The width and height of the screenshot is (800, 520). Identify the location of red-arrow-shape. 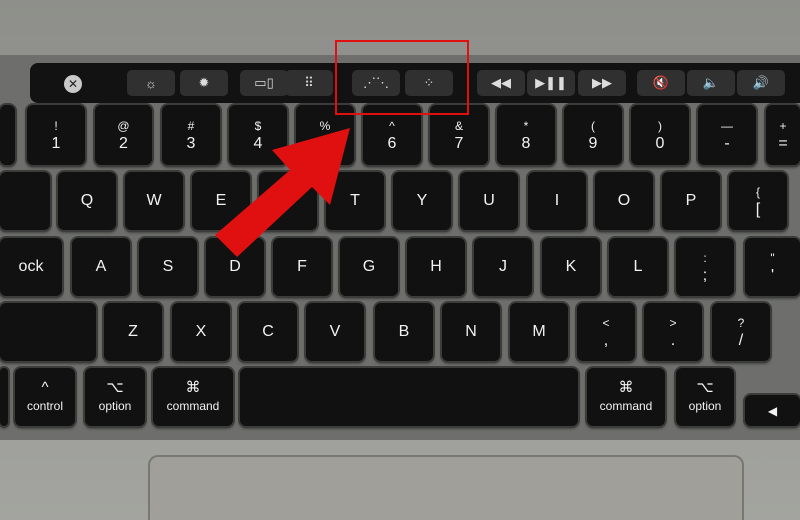
(282, 192).